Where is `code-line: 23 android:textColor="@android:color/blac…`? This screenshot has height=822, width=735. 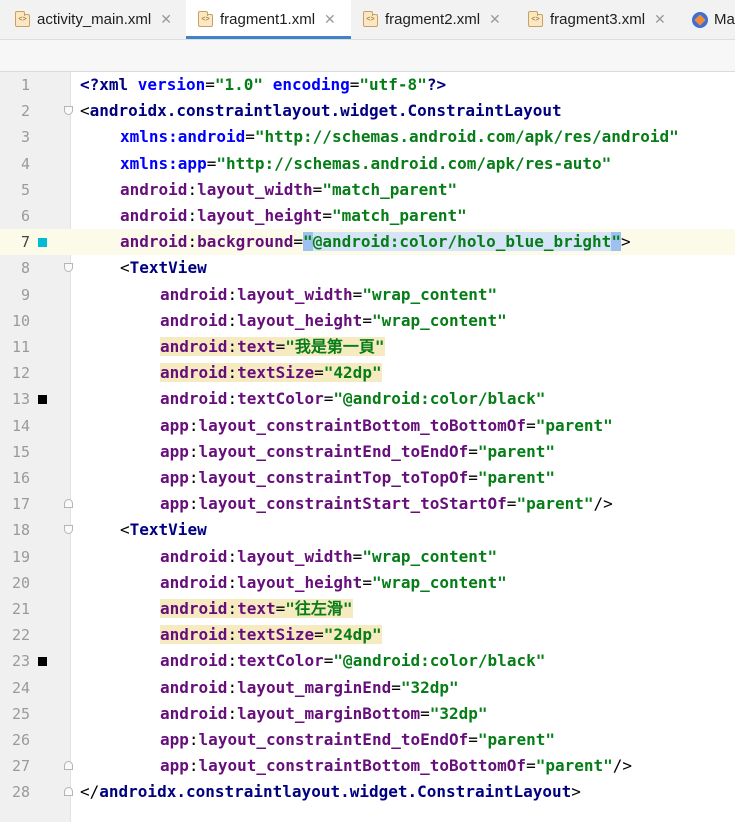 code-line: 23 android:textColor="@android:color/blac… is located at coordinates (367, 661).